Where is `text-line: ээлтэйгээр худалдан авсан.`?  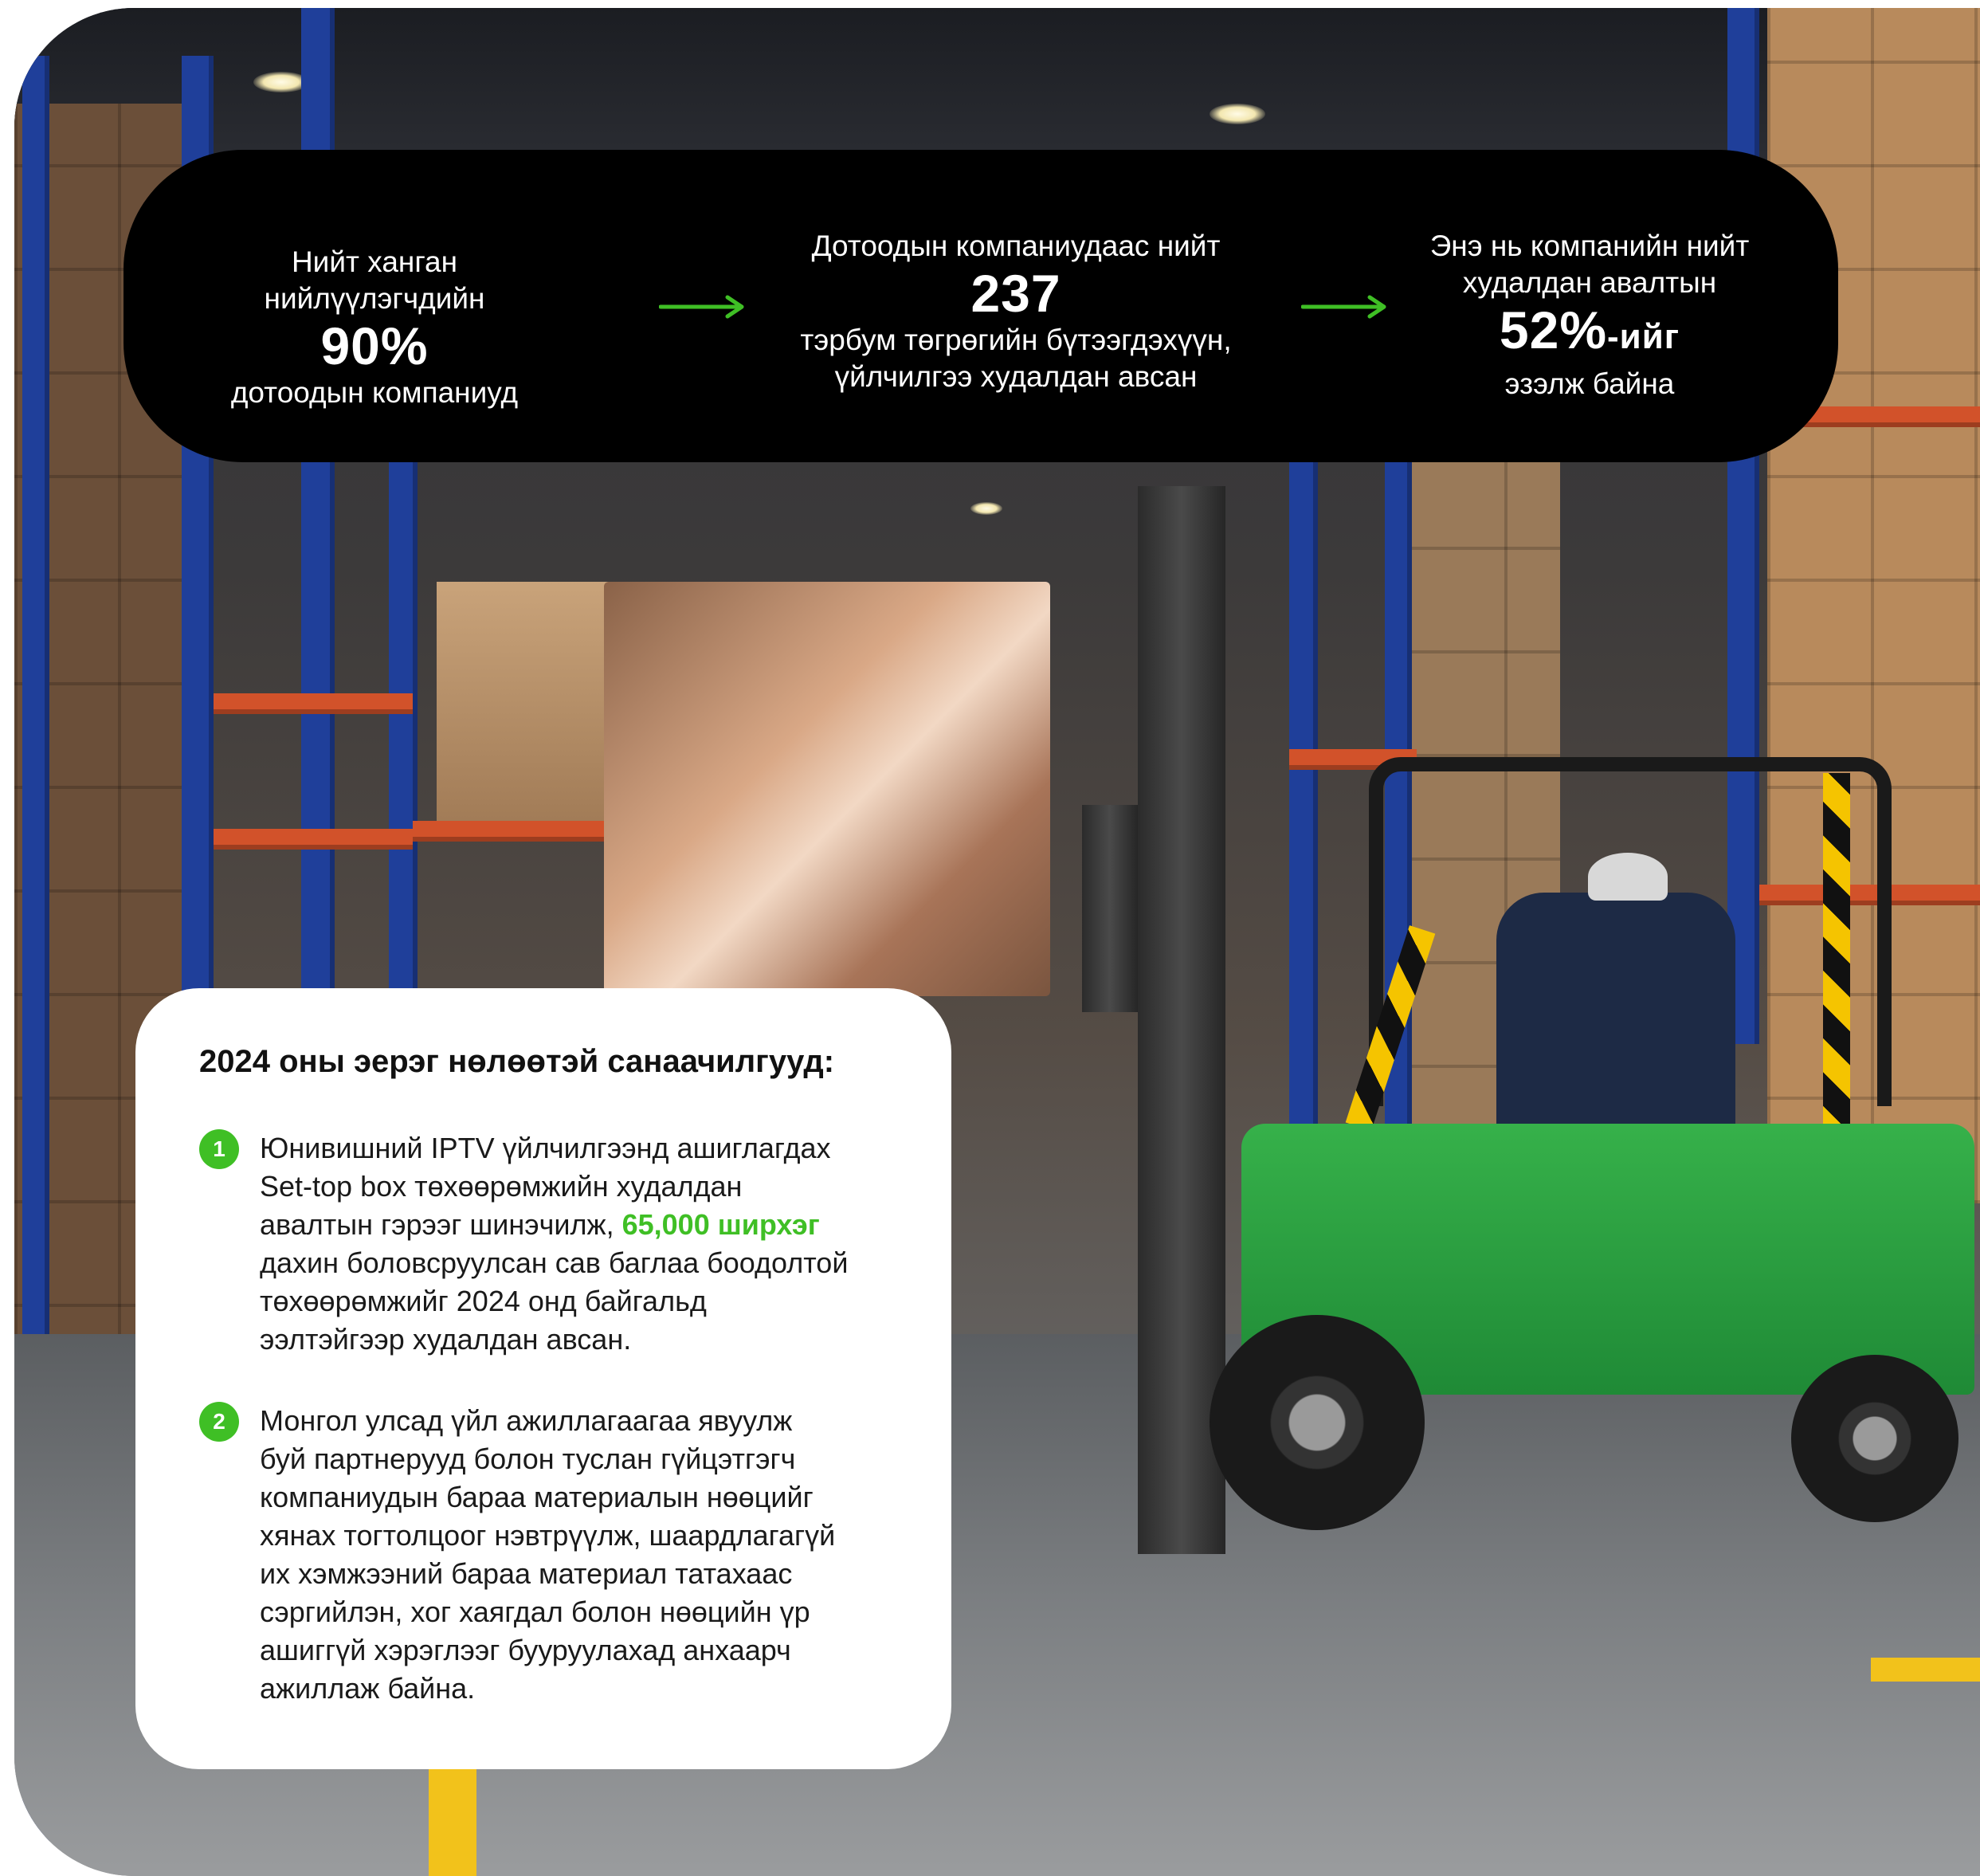 text-line: ээлтэйгээр худалдан авсан. is located at coordinates (446, 1339).